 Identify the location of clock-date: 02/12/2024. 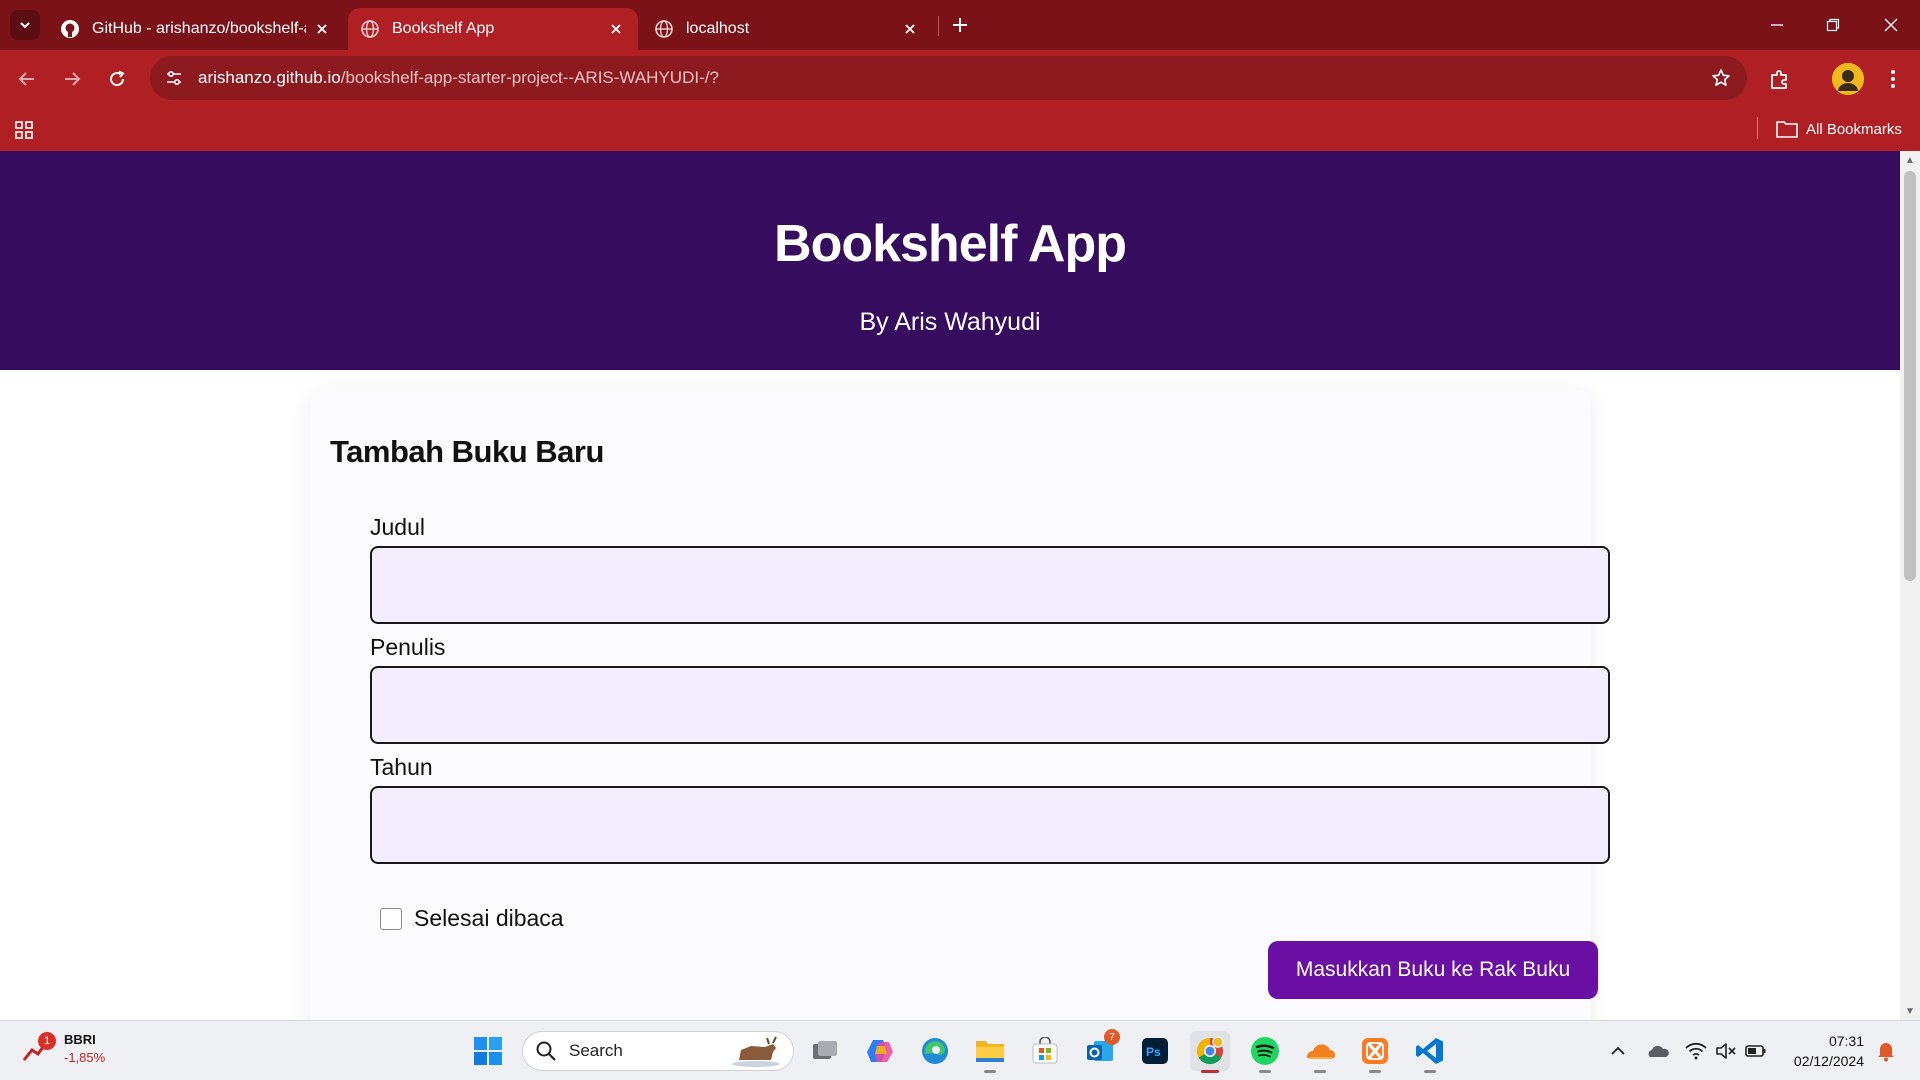
(1828, 1061).